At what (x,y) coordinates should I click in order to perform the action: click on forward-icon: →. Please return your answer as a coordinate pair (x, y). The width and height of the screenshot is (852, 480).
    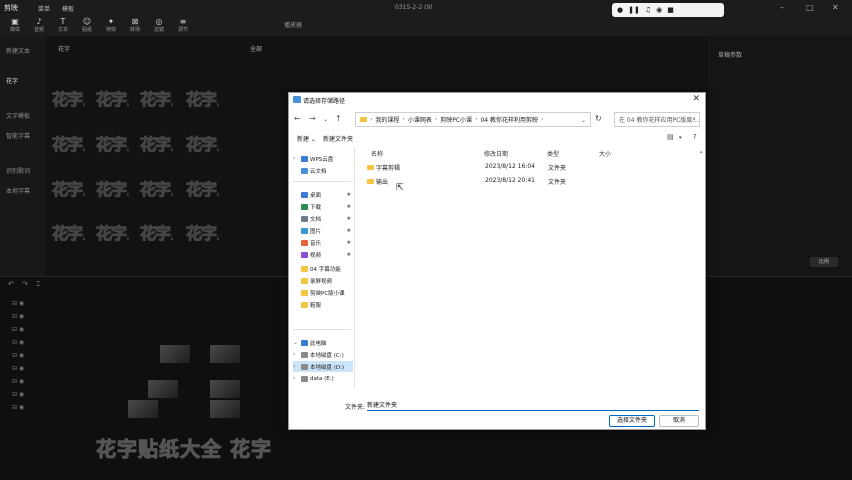
    Looking at the image, I should click on (312, 118).